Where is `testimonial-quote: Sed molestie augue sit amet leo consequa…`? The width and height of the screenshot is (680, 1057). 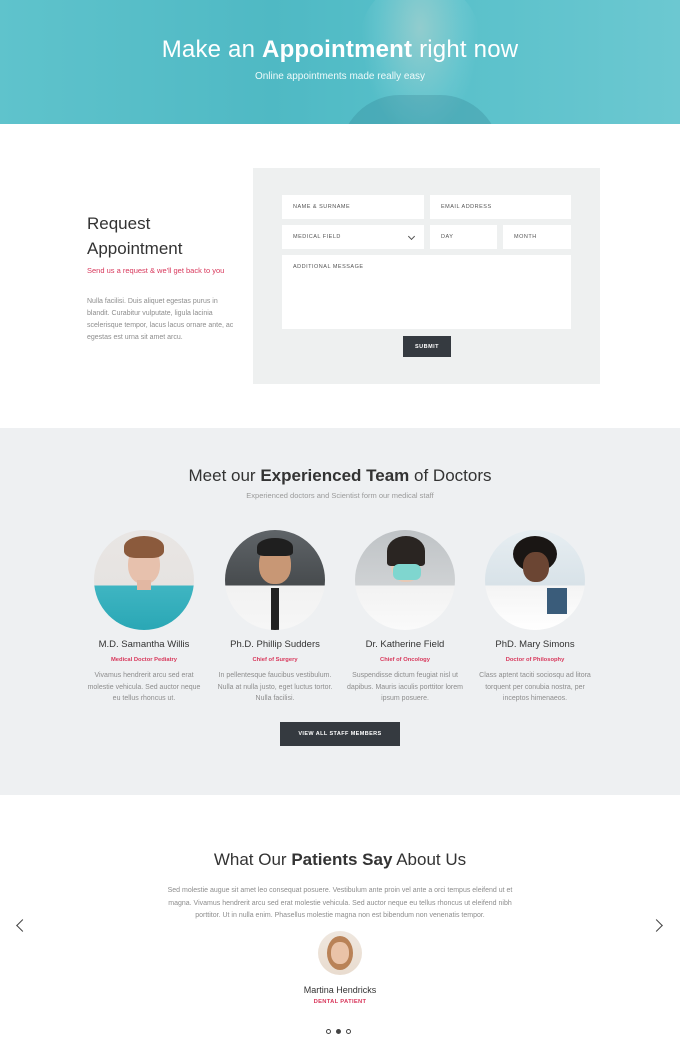 testimonial-quote: Sed molestie augue sit amet leo consequa… is located at coordinates (340, 903).